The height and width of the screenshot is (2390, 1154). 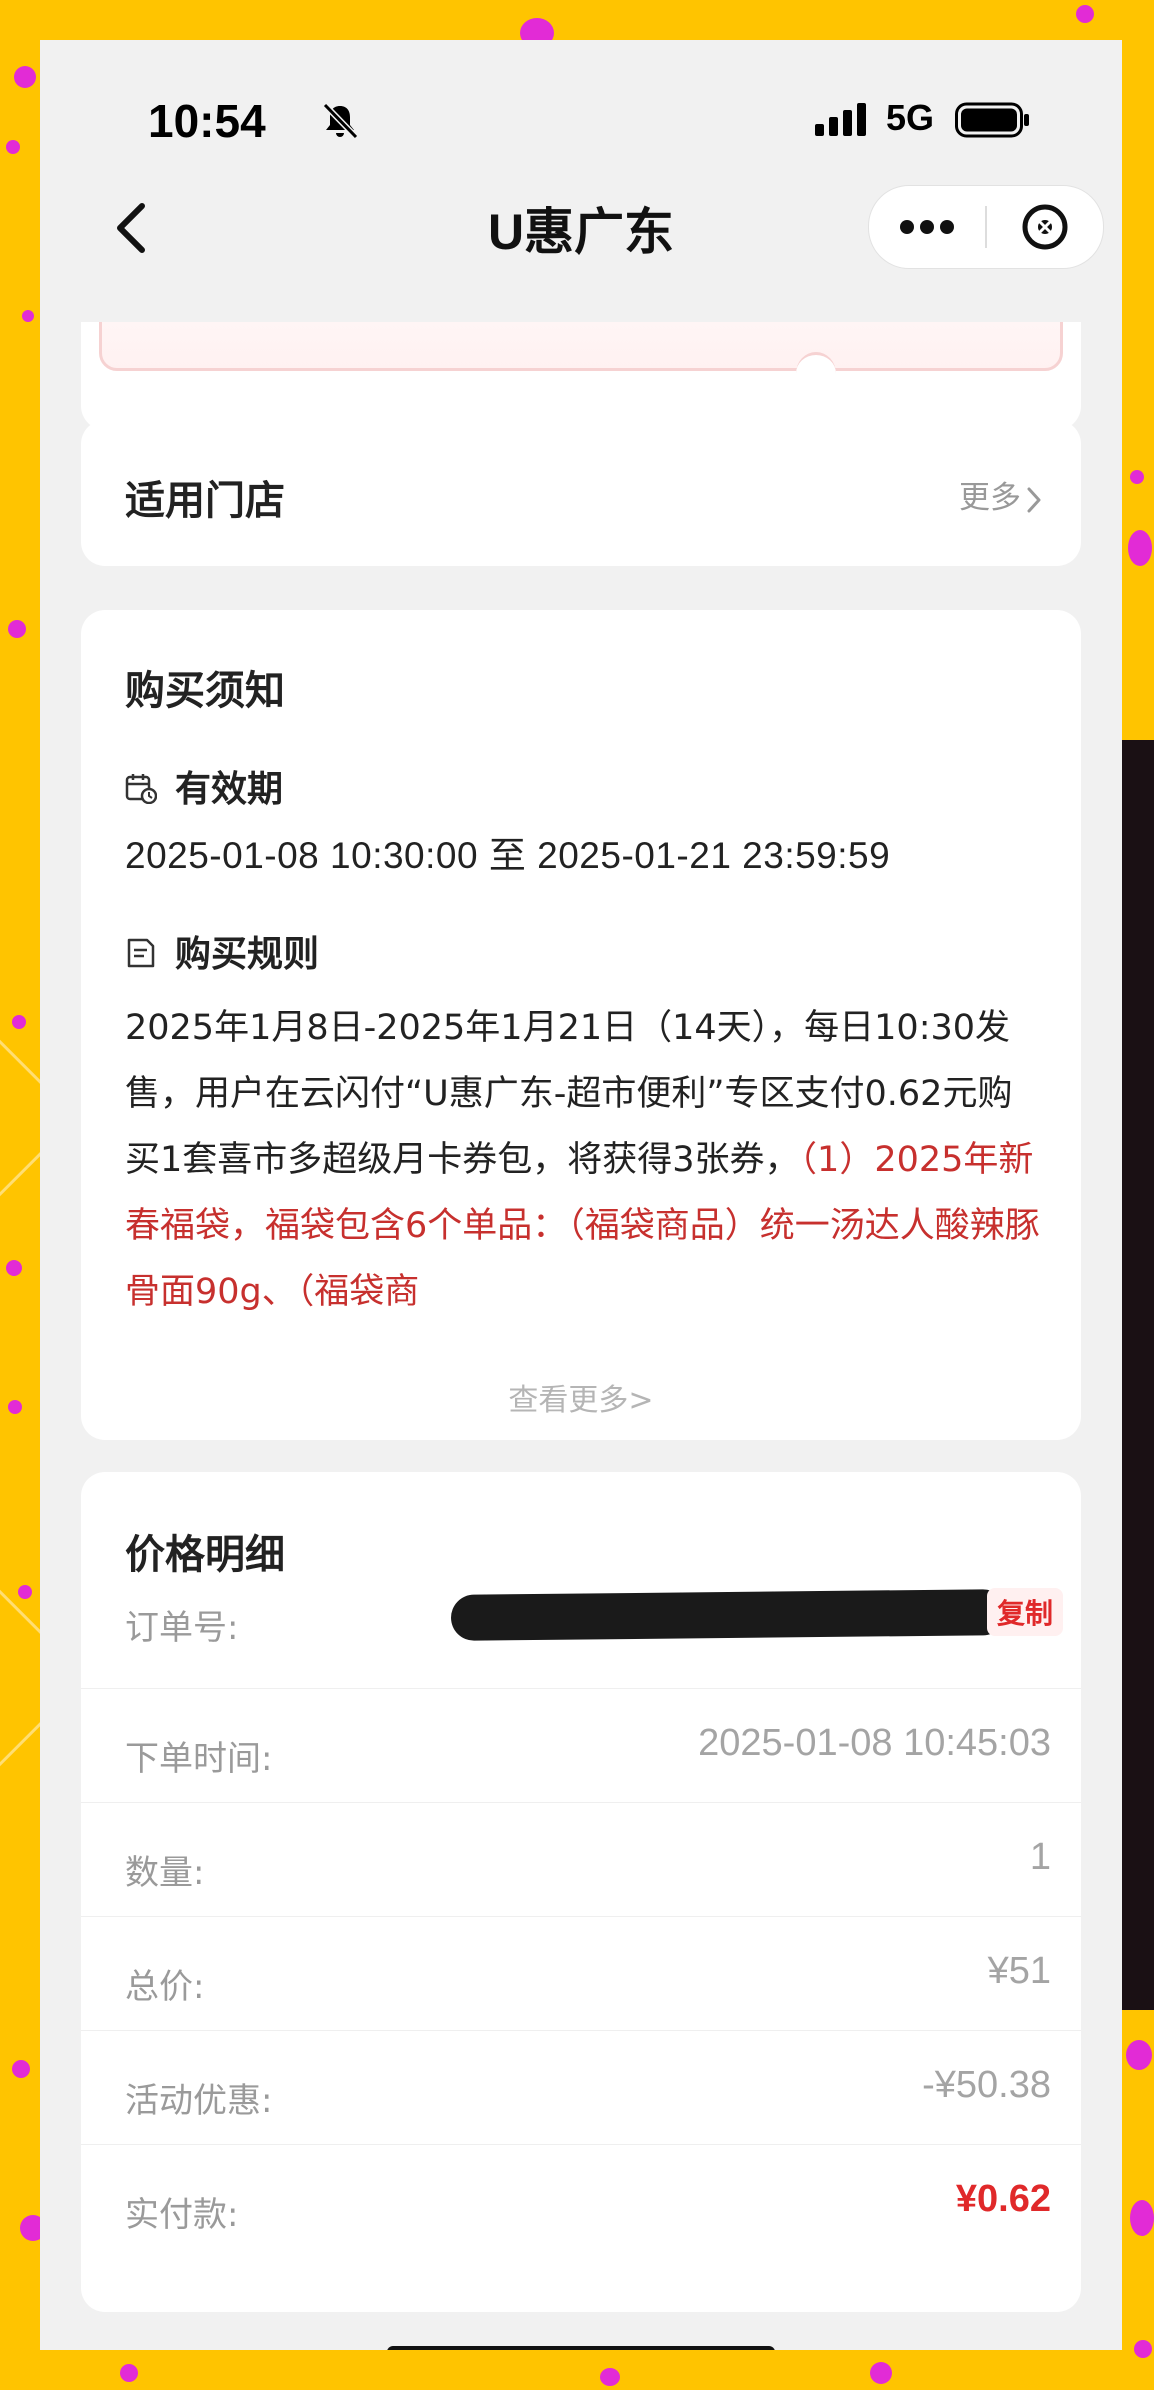 What do you see at coordinates (199, 2101) in the screenshot?
I see `discount-label: 活动优惠:` at bounding box center [199, 2101].